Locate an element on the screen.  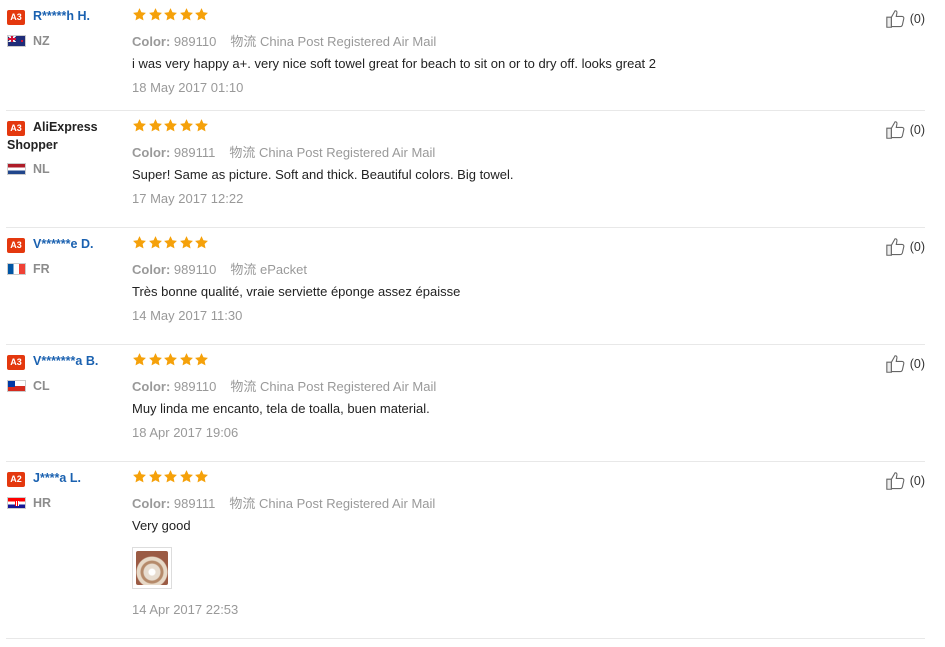
flag-fr-icon is located at coordinates (16, 269).